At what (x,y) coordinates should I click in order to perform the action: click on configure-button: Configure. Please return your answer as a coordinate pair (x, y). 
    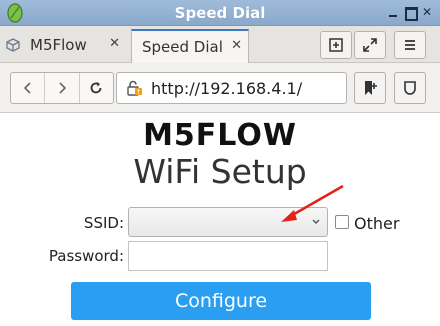
    Looking at the image, I should click on (221, 301).